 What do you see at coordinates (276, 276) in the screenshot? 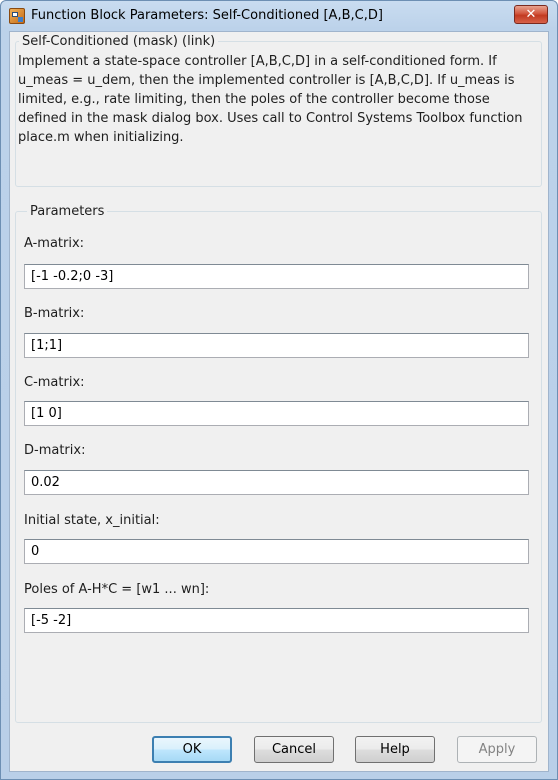
I see `a-matrix-input` at bounding box center [276, 276].